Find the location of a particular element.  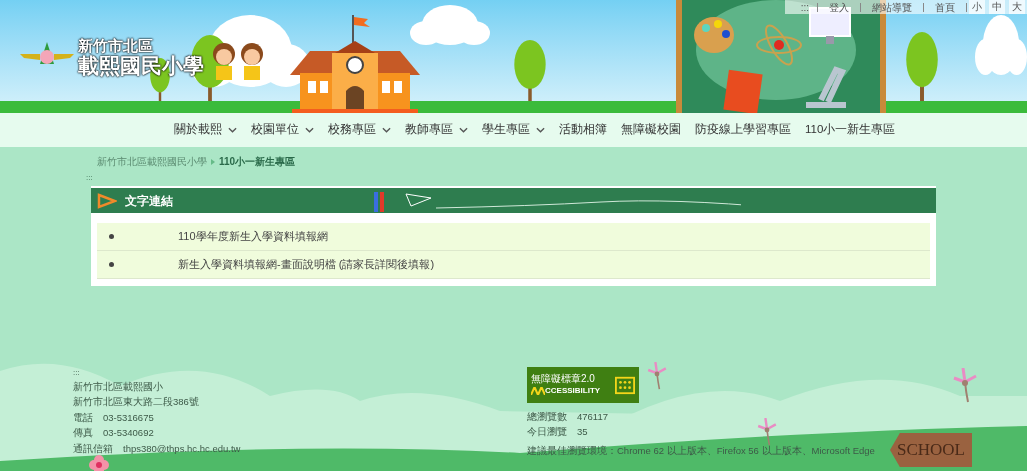

nav-item: 110小一新生專區 is located at coordinates (850, 130).